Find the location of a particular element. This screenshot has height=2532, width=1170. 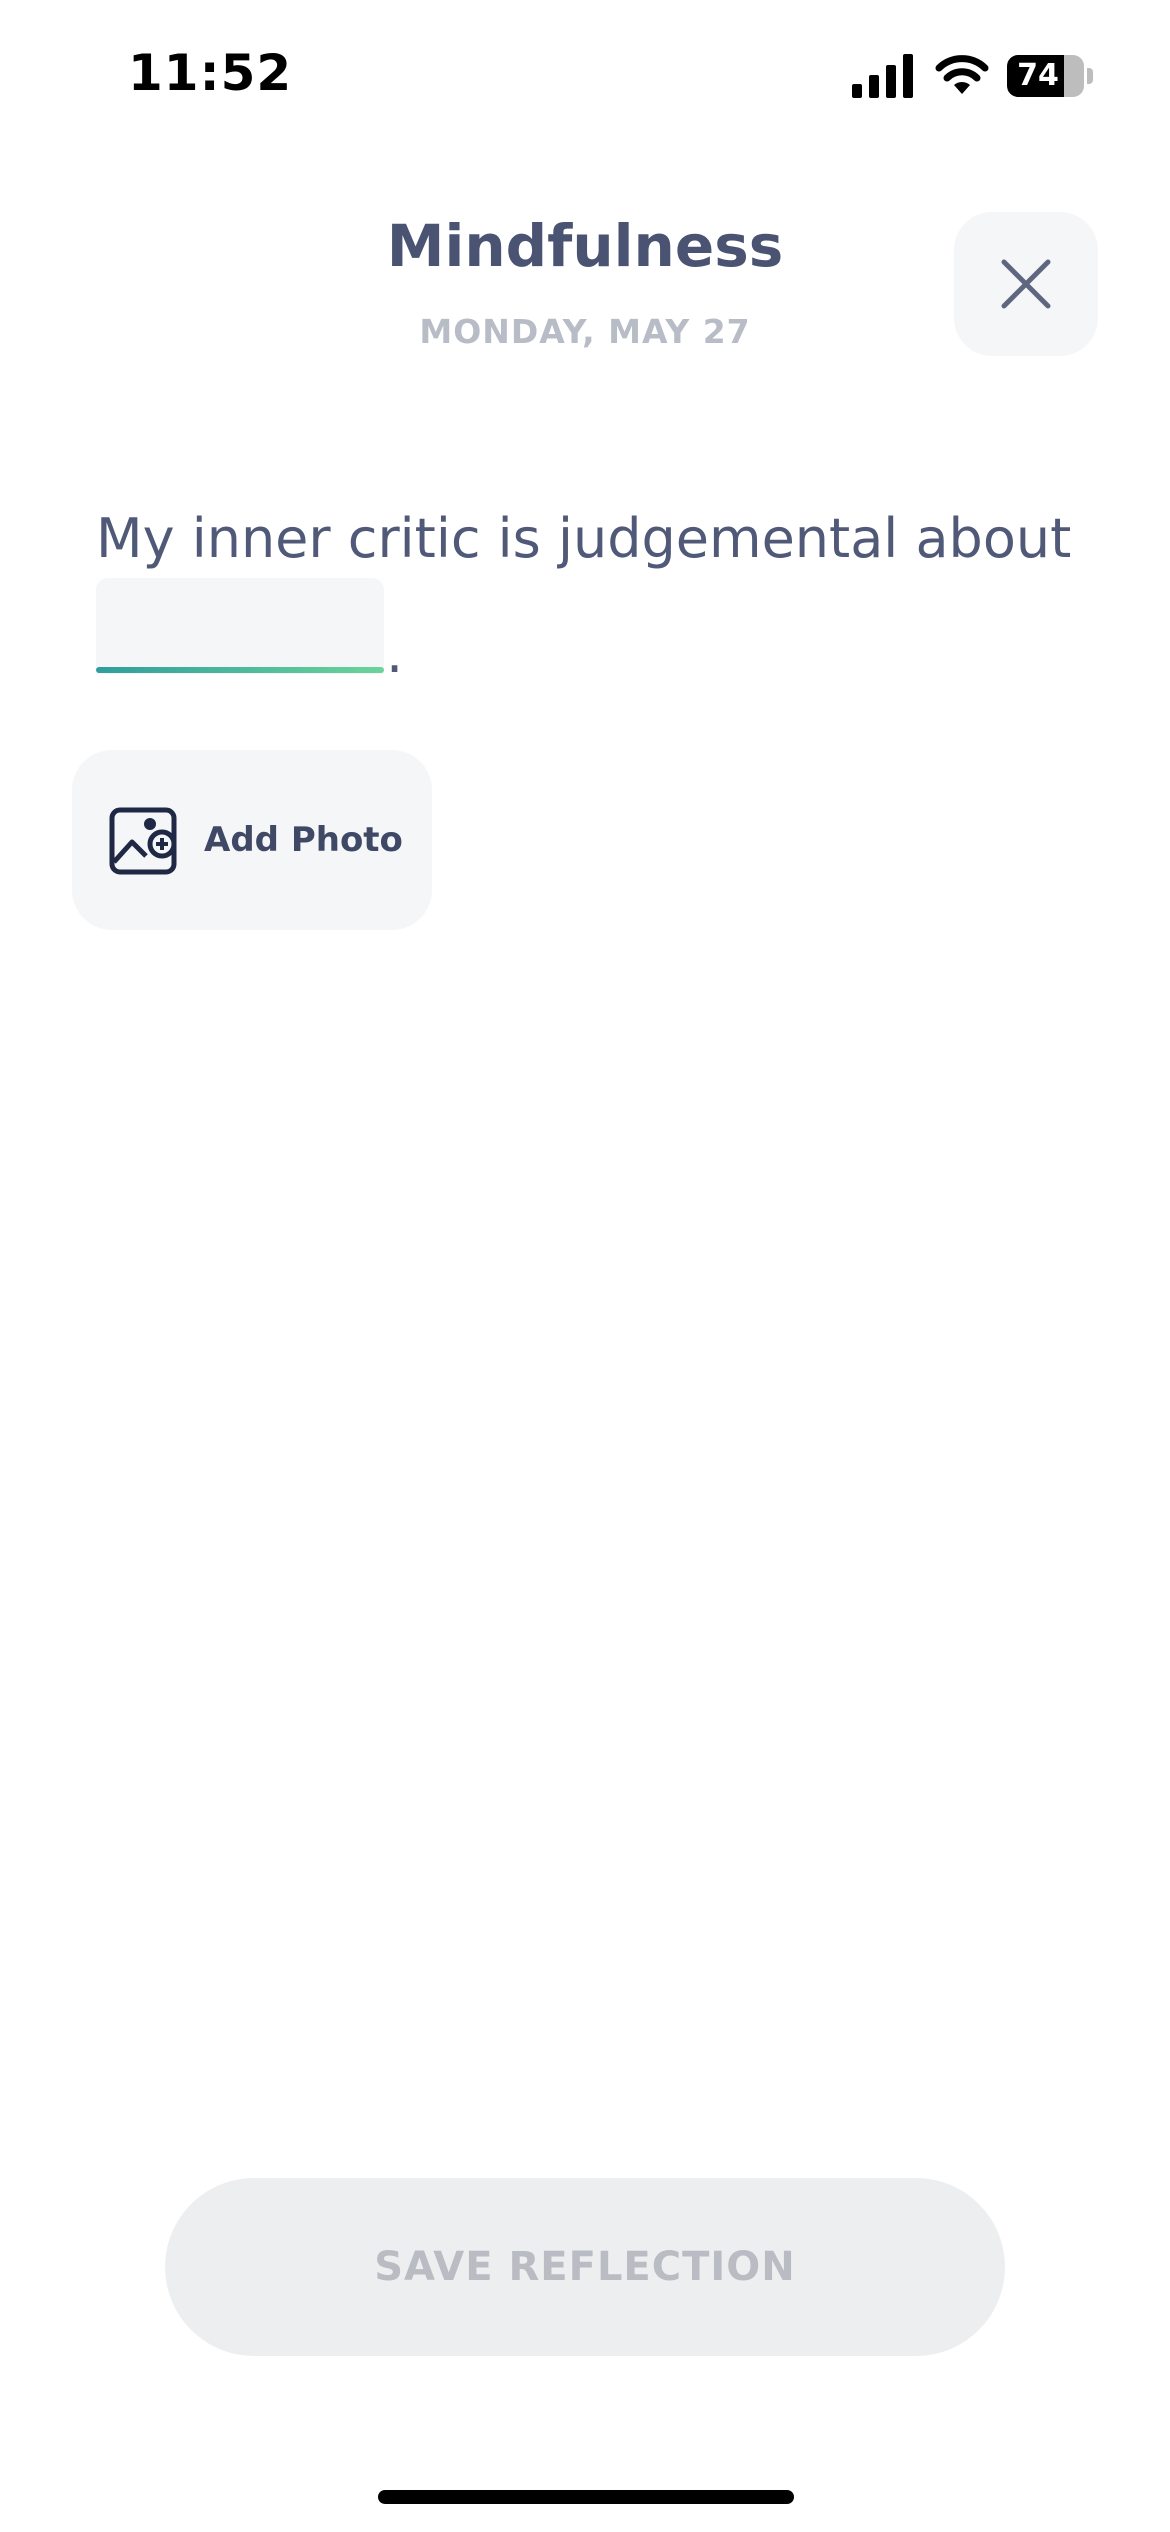

close-button is located at coordinates (1026, 284).